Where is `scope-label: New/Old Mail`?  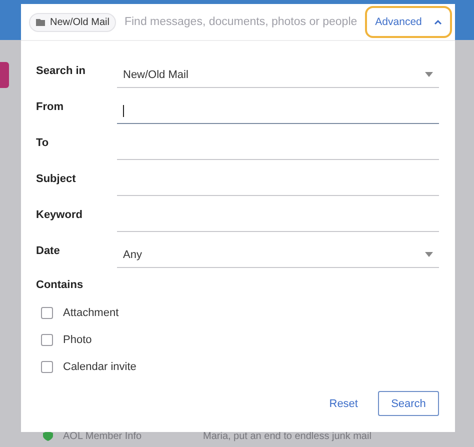 scope-label: New/Old Mail is located at coordinates (80, 22).